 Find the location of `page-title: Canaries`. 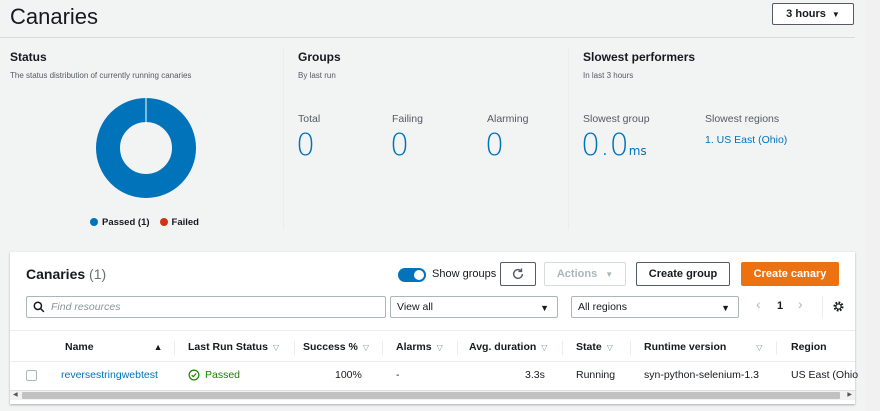

page-title: Canaries is located at coordinates (54, 16).